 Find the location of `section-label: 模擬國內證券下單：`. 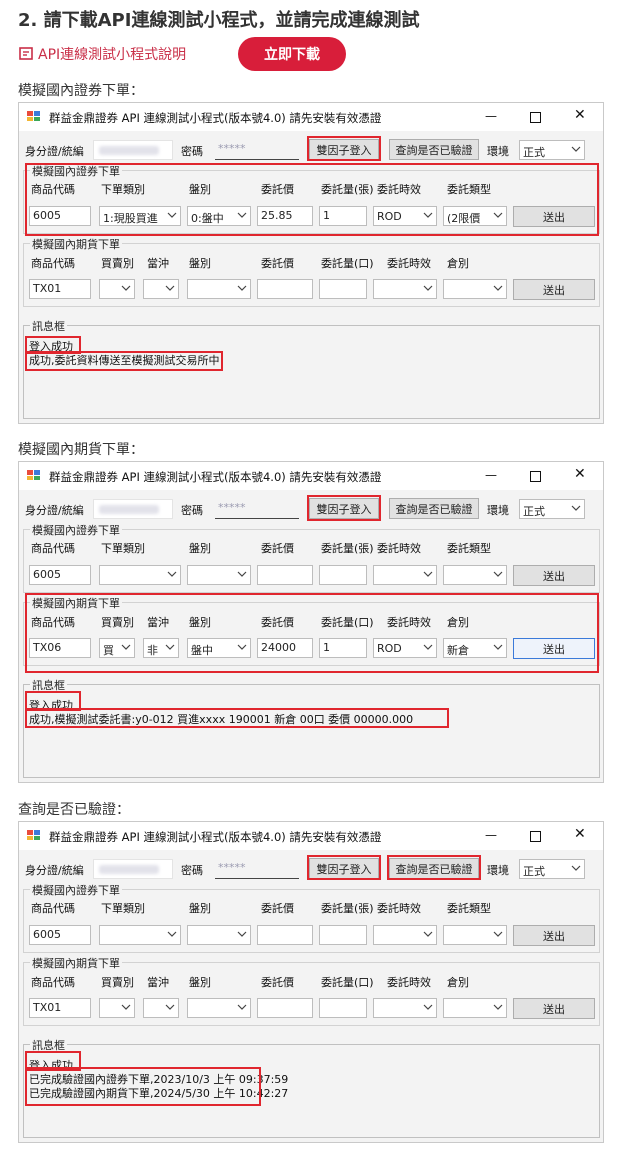

section-label: 模擬國內證券下單： is located at coordinates (81, 91).